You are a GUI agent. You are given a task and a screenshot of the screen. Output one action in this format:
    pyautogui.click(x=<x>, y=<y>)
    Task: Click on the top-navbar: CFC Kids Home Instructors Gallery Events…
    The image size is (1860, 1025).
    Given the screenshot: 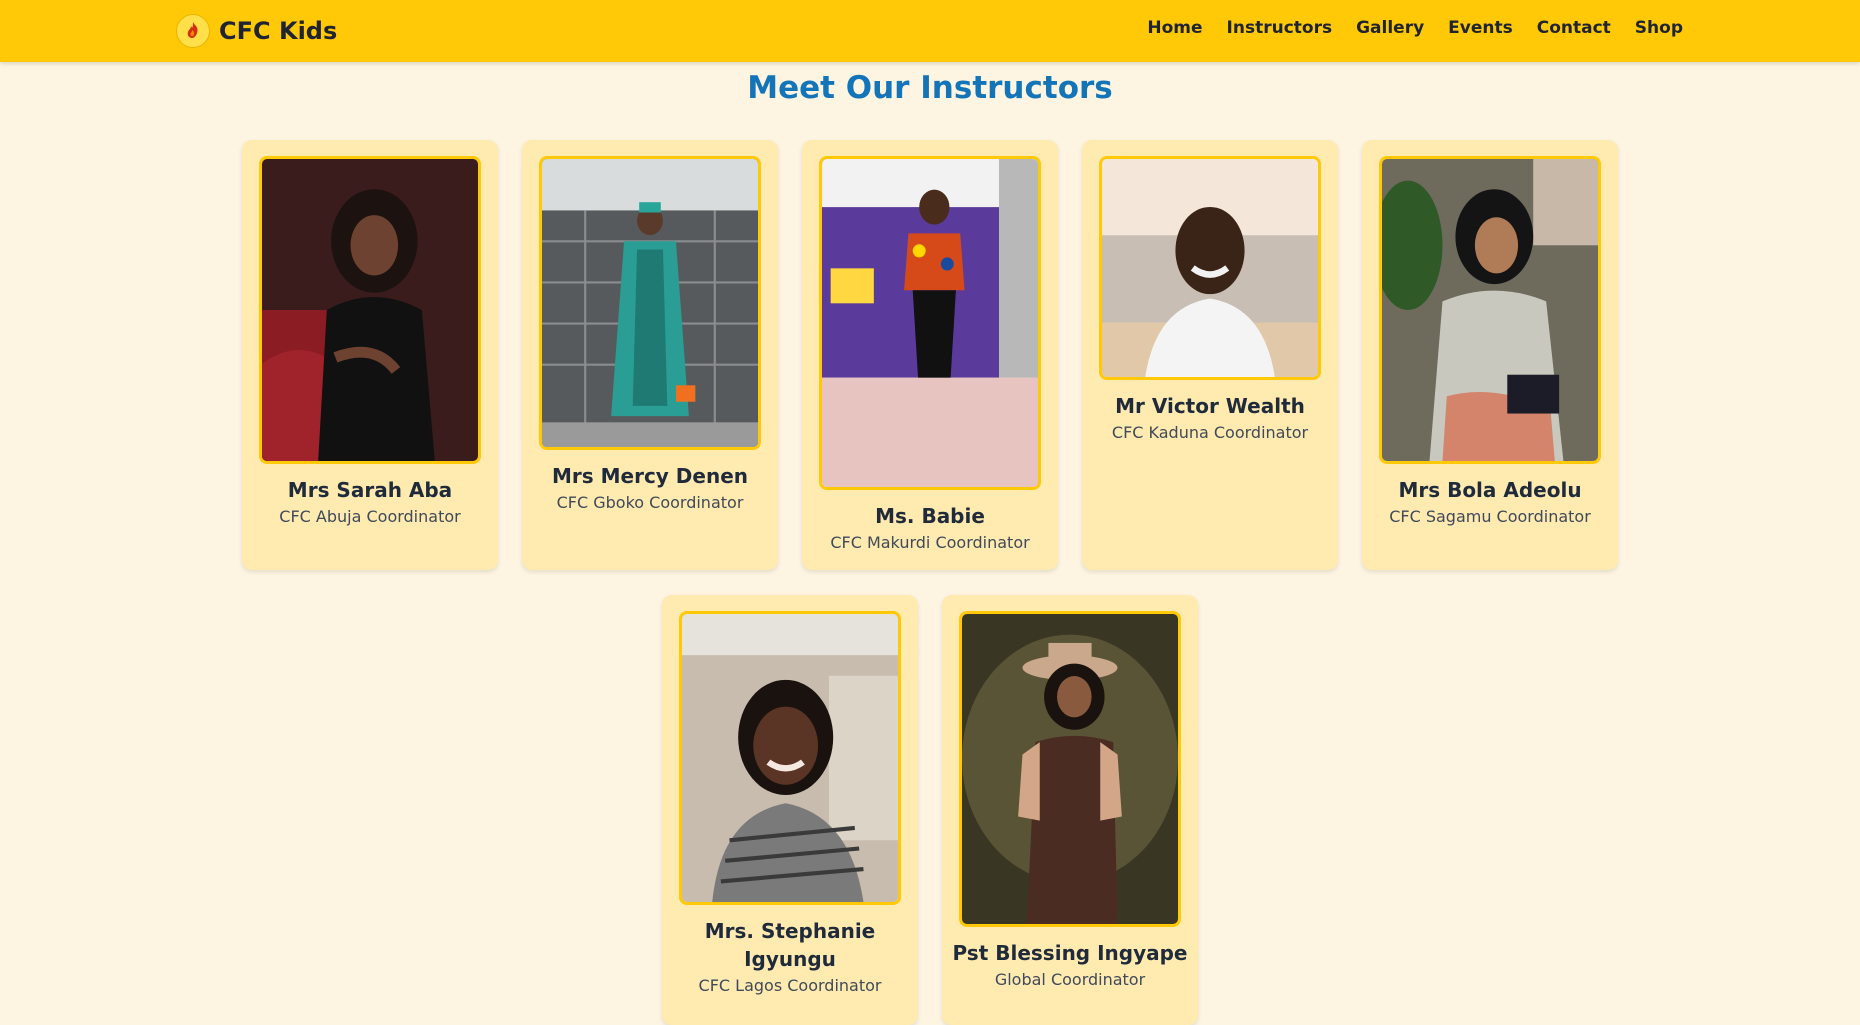 What is the action you would take?
    pyautogui.click(x=930, y=31)
    